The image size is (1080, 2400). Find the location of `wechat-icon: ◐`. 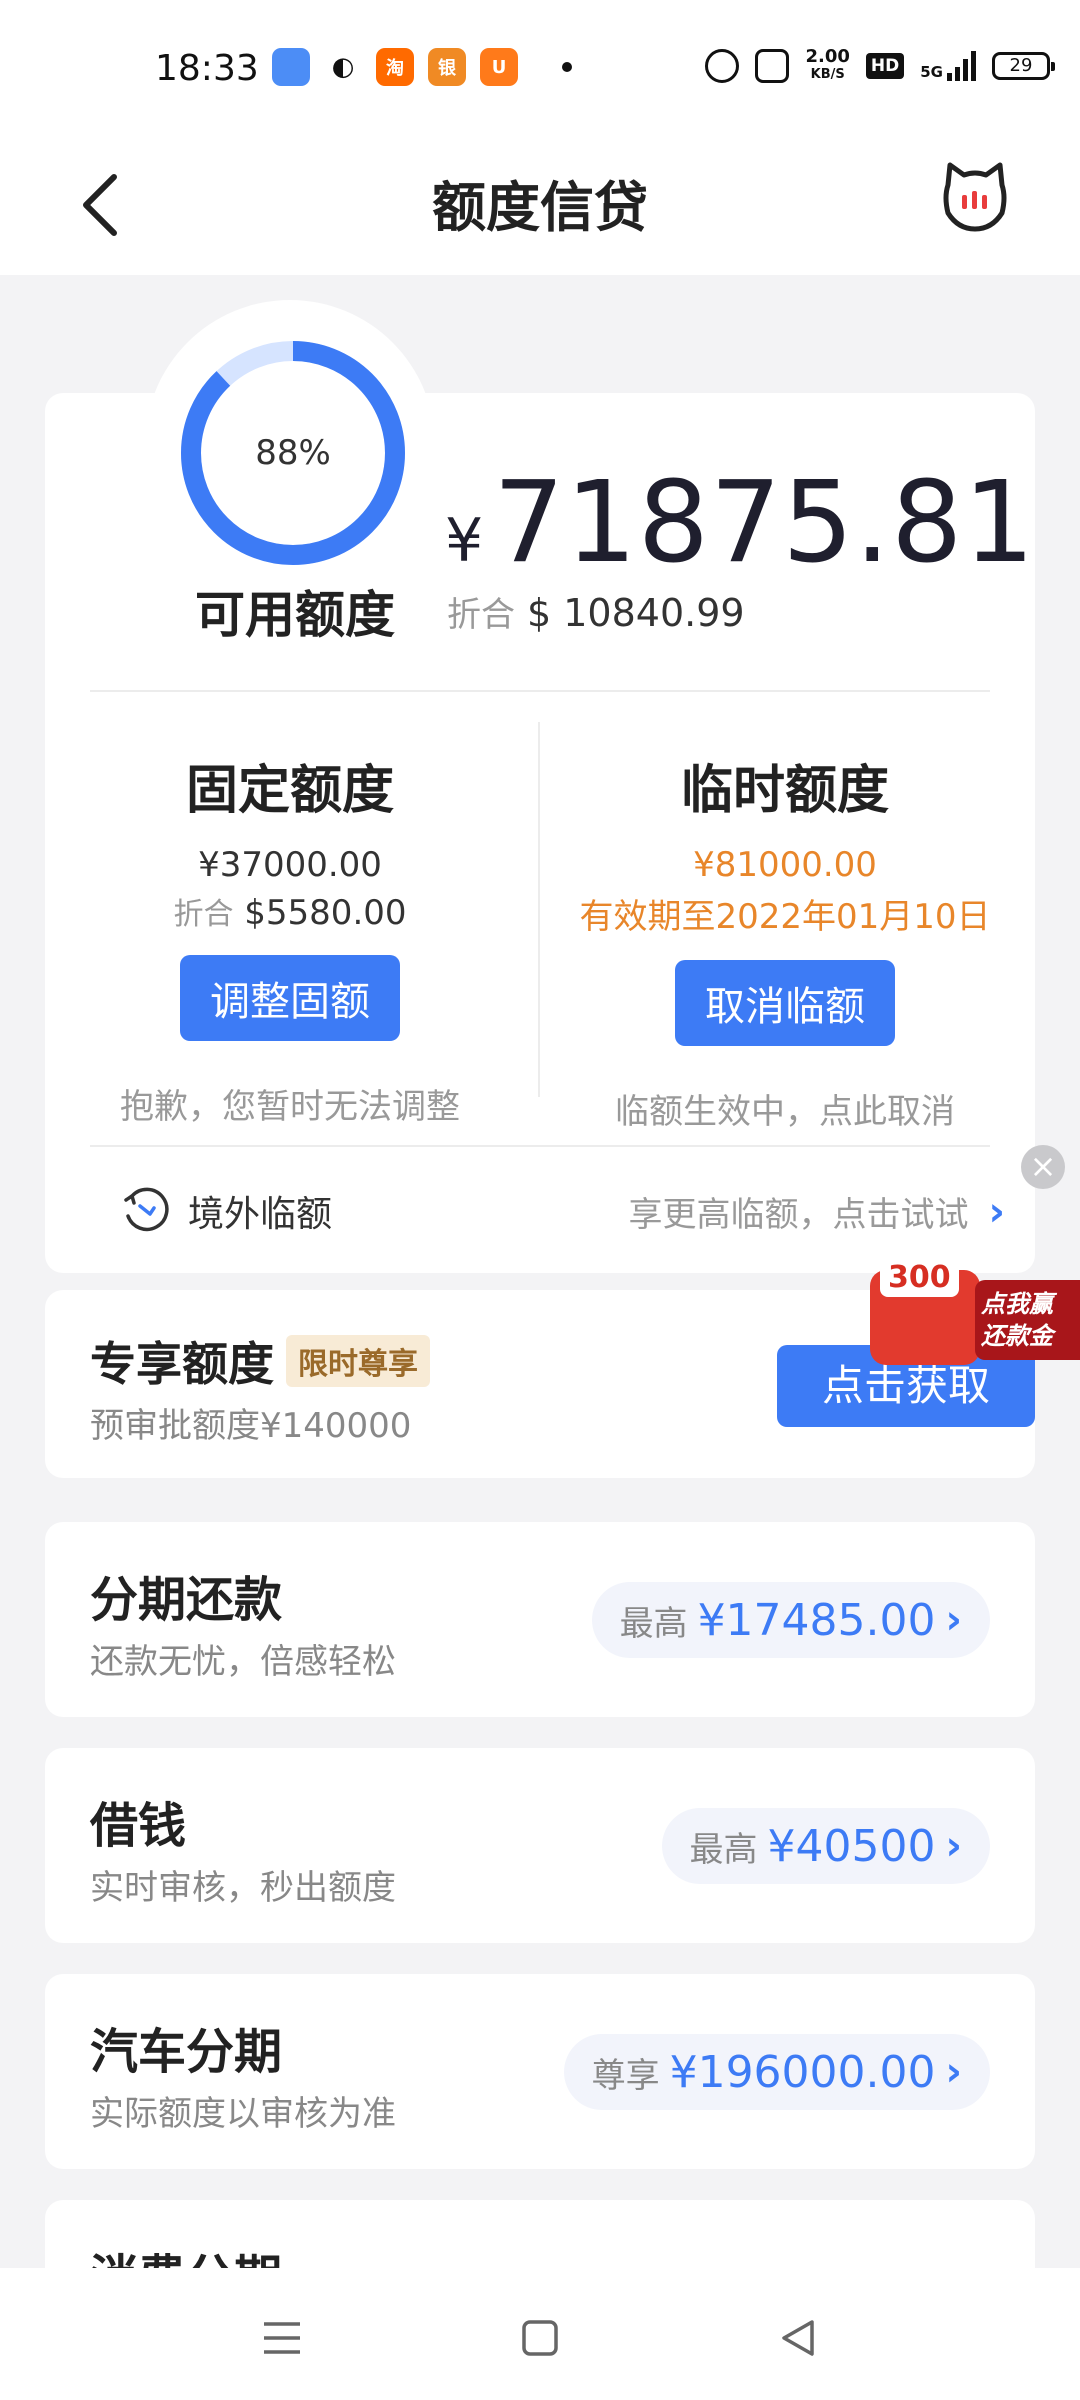

wechat-icon: ◐ is located at coordinates (343, 67).